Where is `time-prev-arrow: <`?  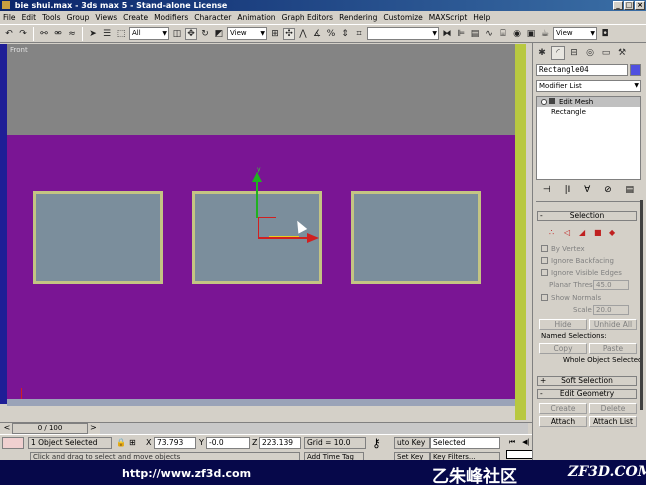 time-prev-arrow: < is located at coordinates (7, 428).